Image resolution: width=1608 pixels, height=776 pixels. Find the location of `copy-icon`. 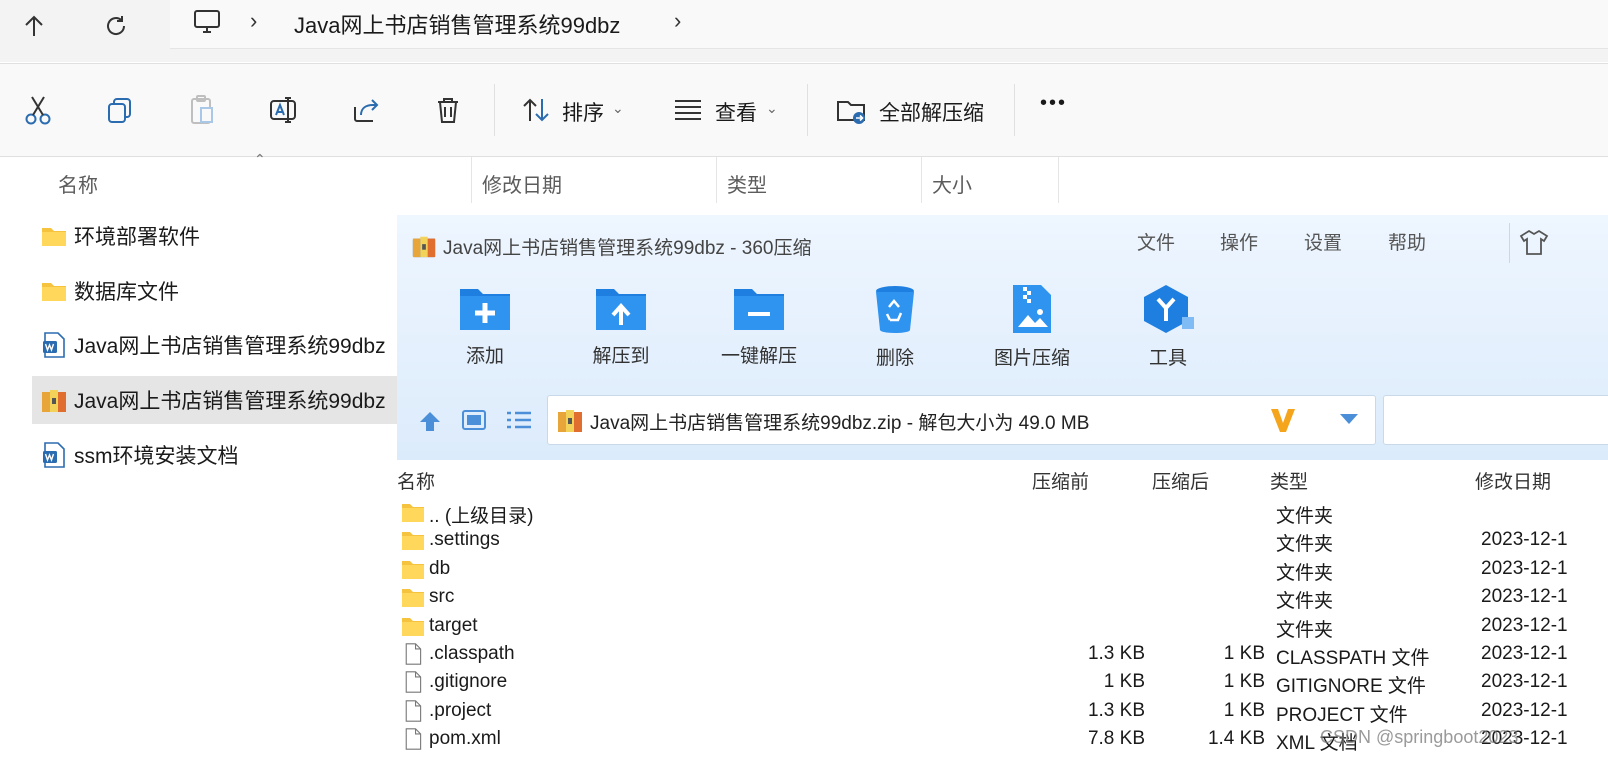

copy-icon is located at coordinates (119, 110).